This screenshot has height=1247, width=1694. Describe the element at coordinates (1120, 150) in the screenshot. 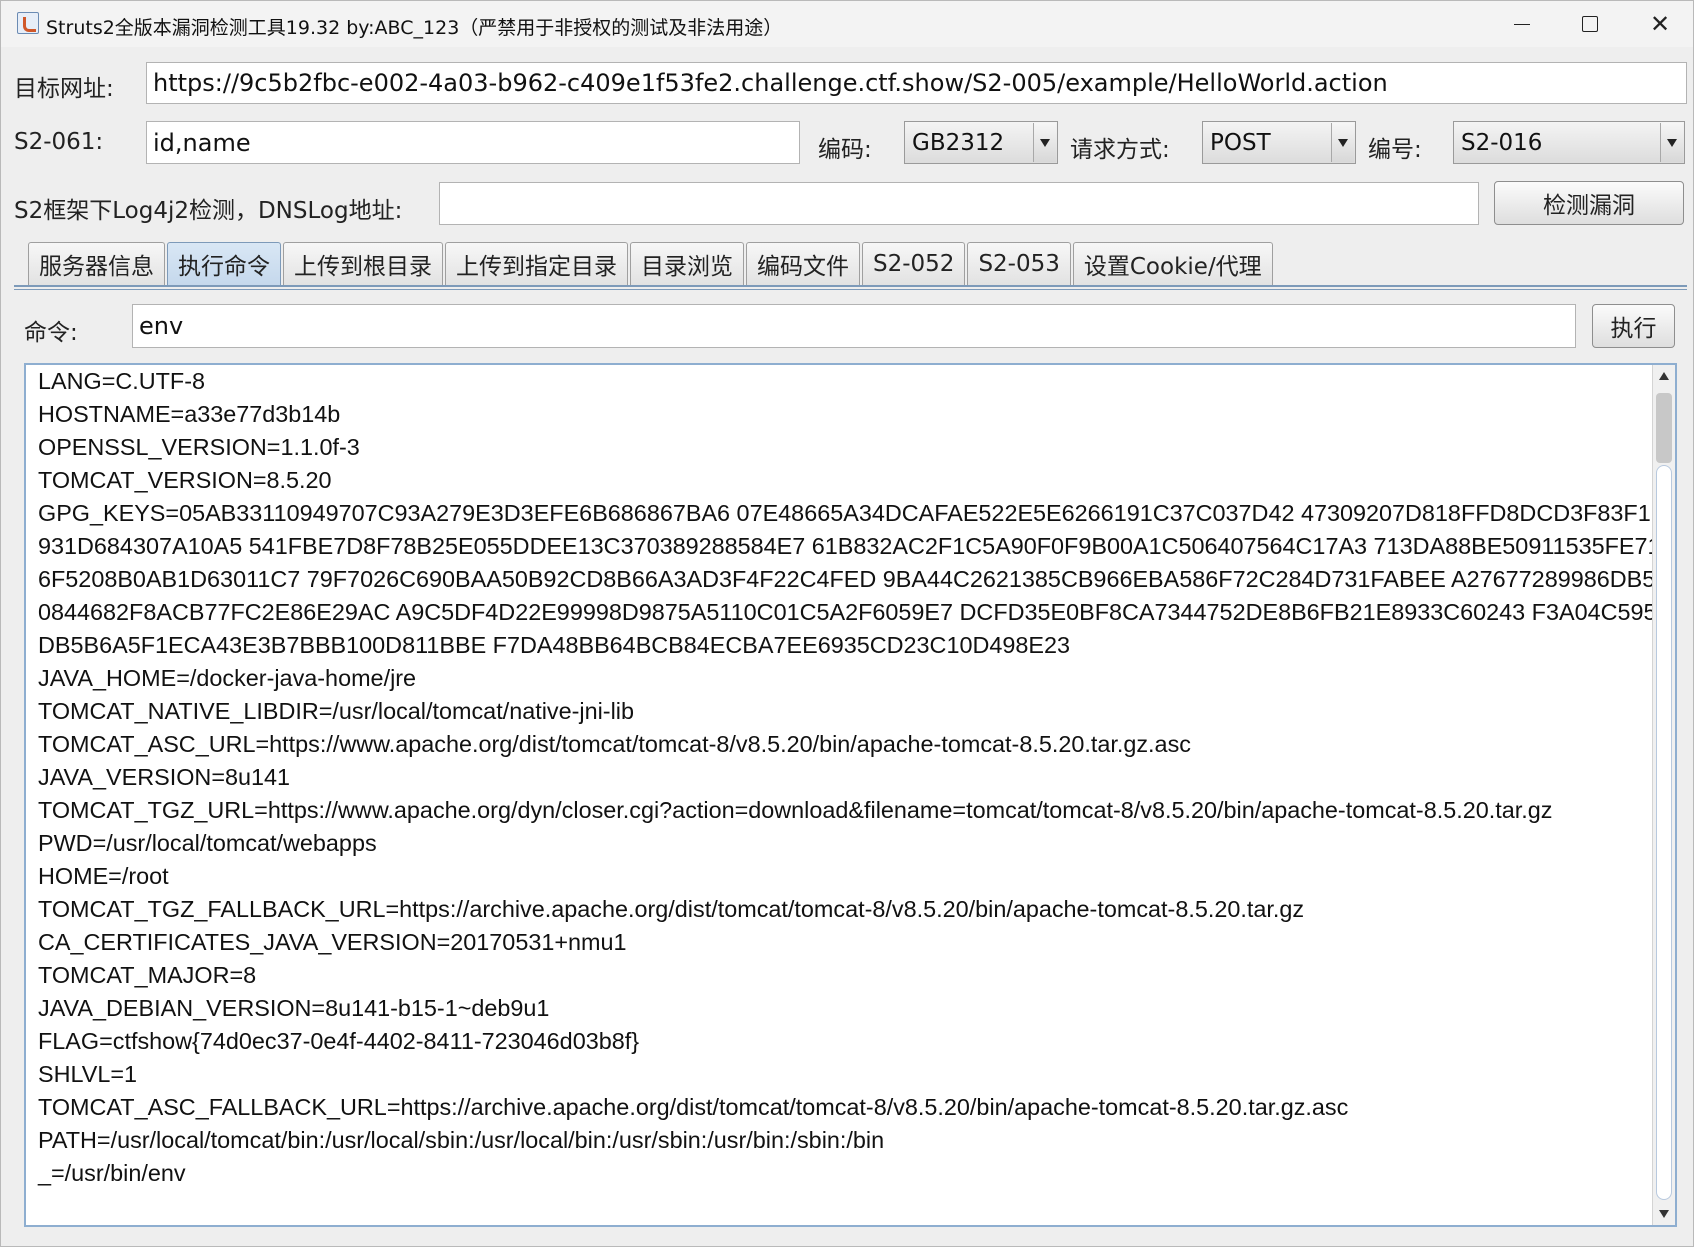

I see `method-label: 请求方式:` at that location.